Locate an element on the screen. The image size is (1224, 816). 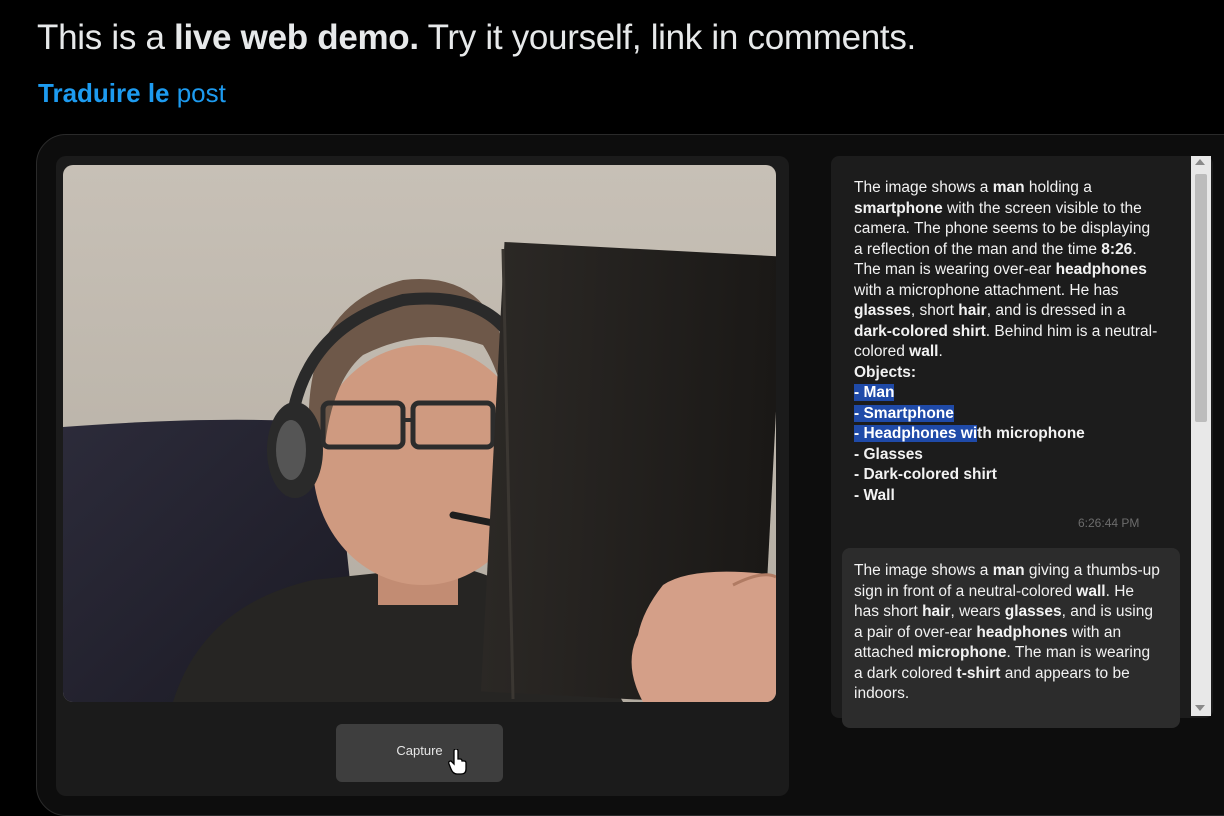
post-text-bold: live web demo. is located at coordinates (296, 37).